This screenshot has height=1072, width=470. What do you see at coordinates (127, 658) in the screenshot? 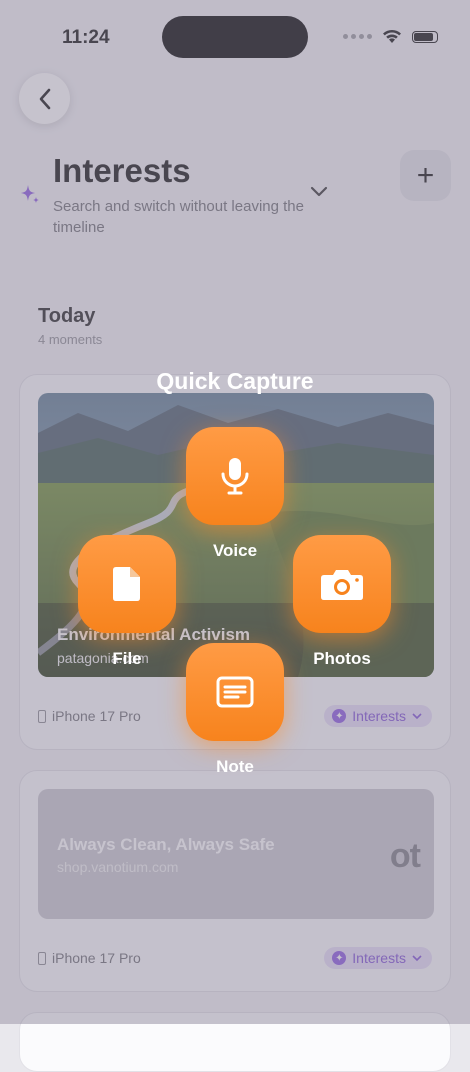
I see `file-label: File` at bounding box center [127, 658].